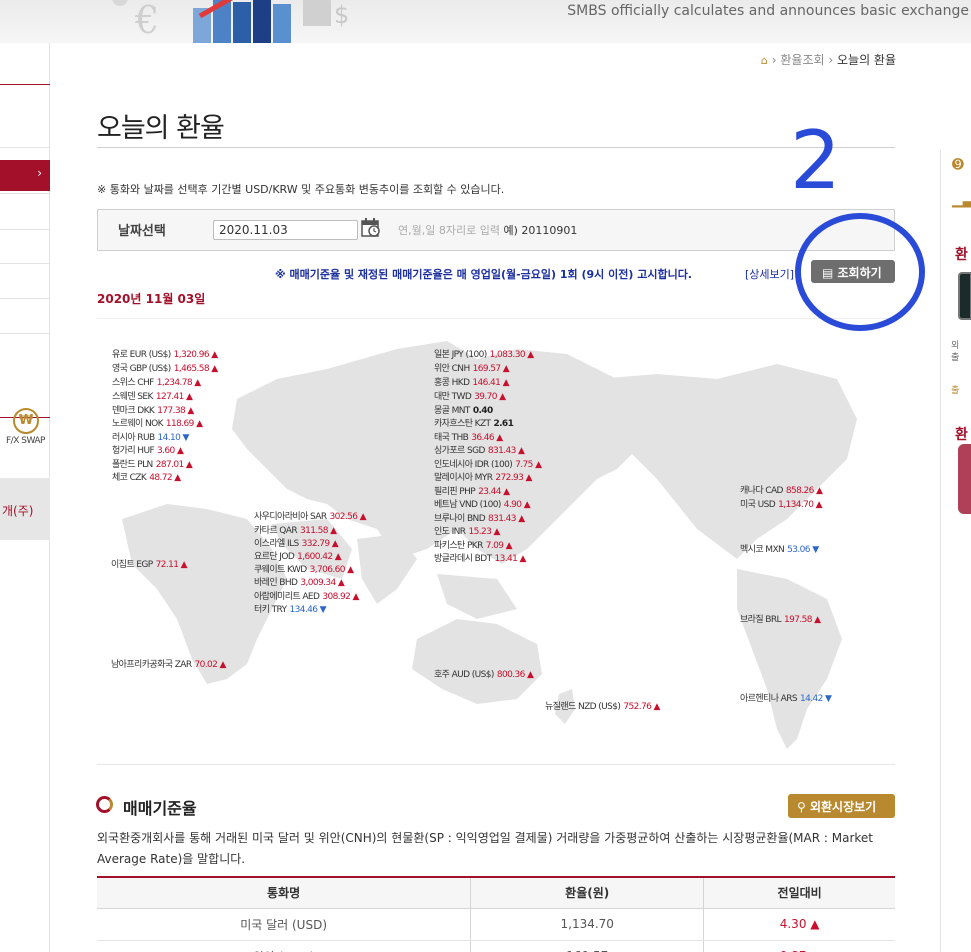 This screenshot has width=971, height=952. Describe the element at coordinates (857, 225) in the screenshot. I see `annotation-overlay: 2` at that location.